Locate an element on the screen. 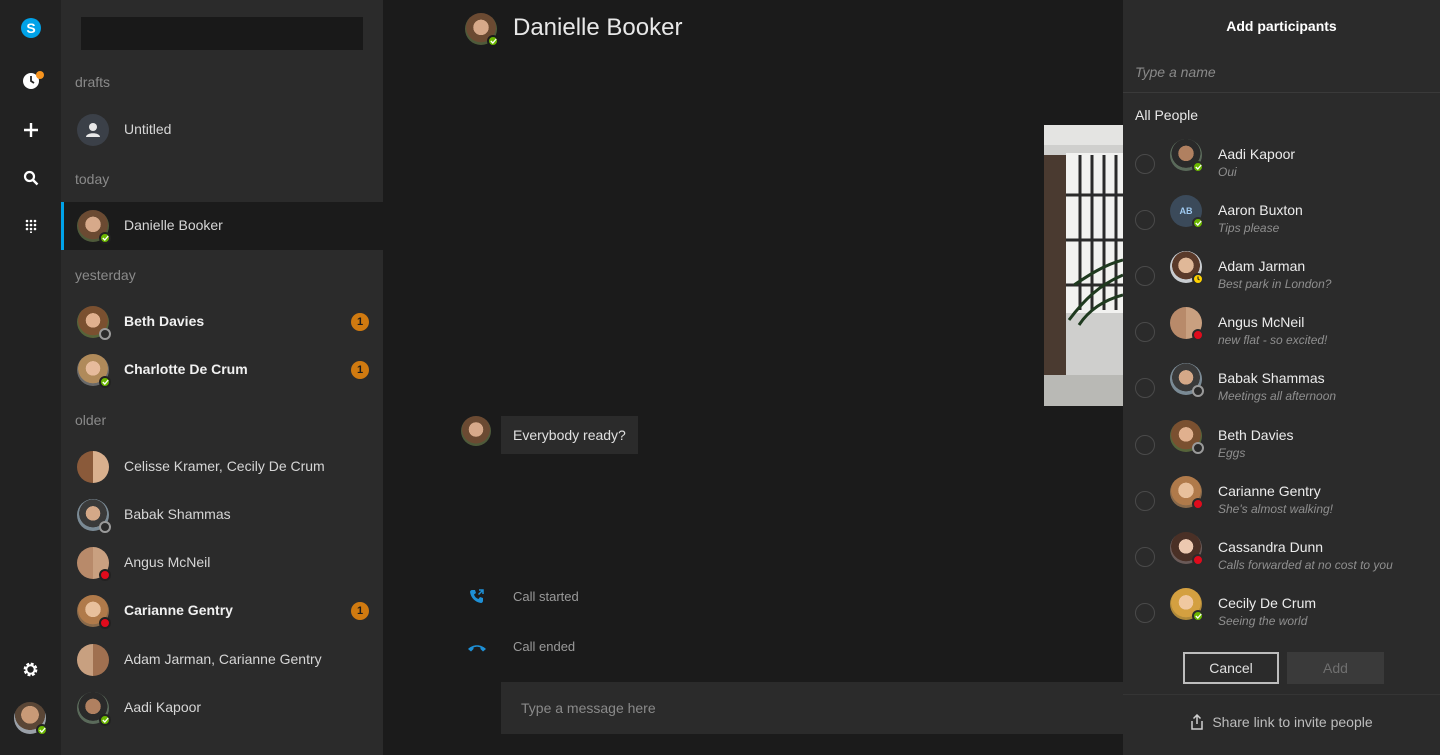 Image resolution: width=1440 pixels, height=755 pixels. status-away-icon is located at coordinates (1198, 279).